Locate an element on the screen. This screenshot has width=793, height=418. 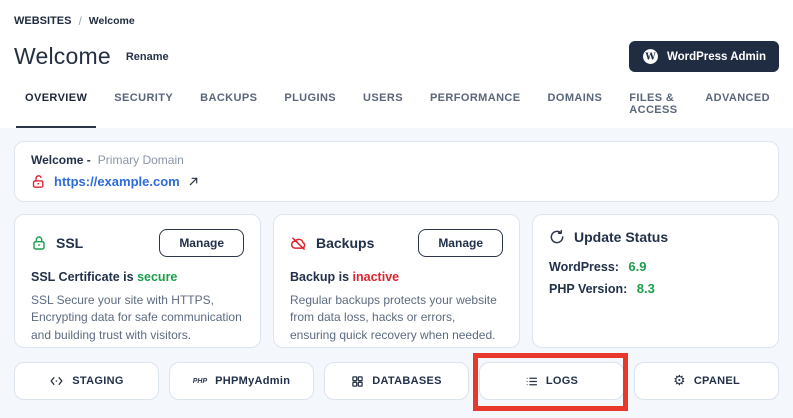
php-version-row: PHP Version: 8.3 is located at coordinates (655, 288).